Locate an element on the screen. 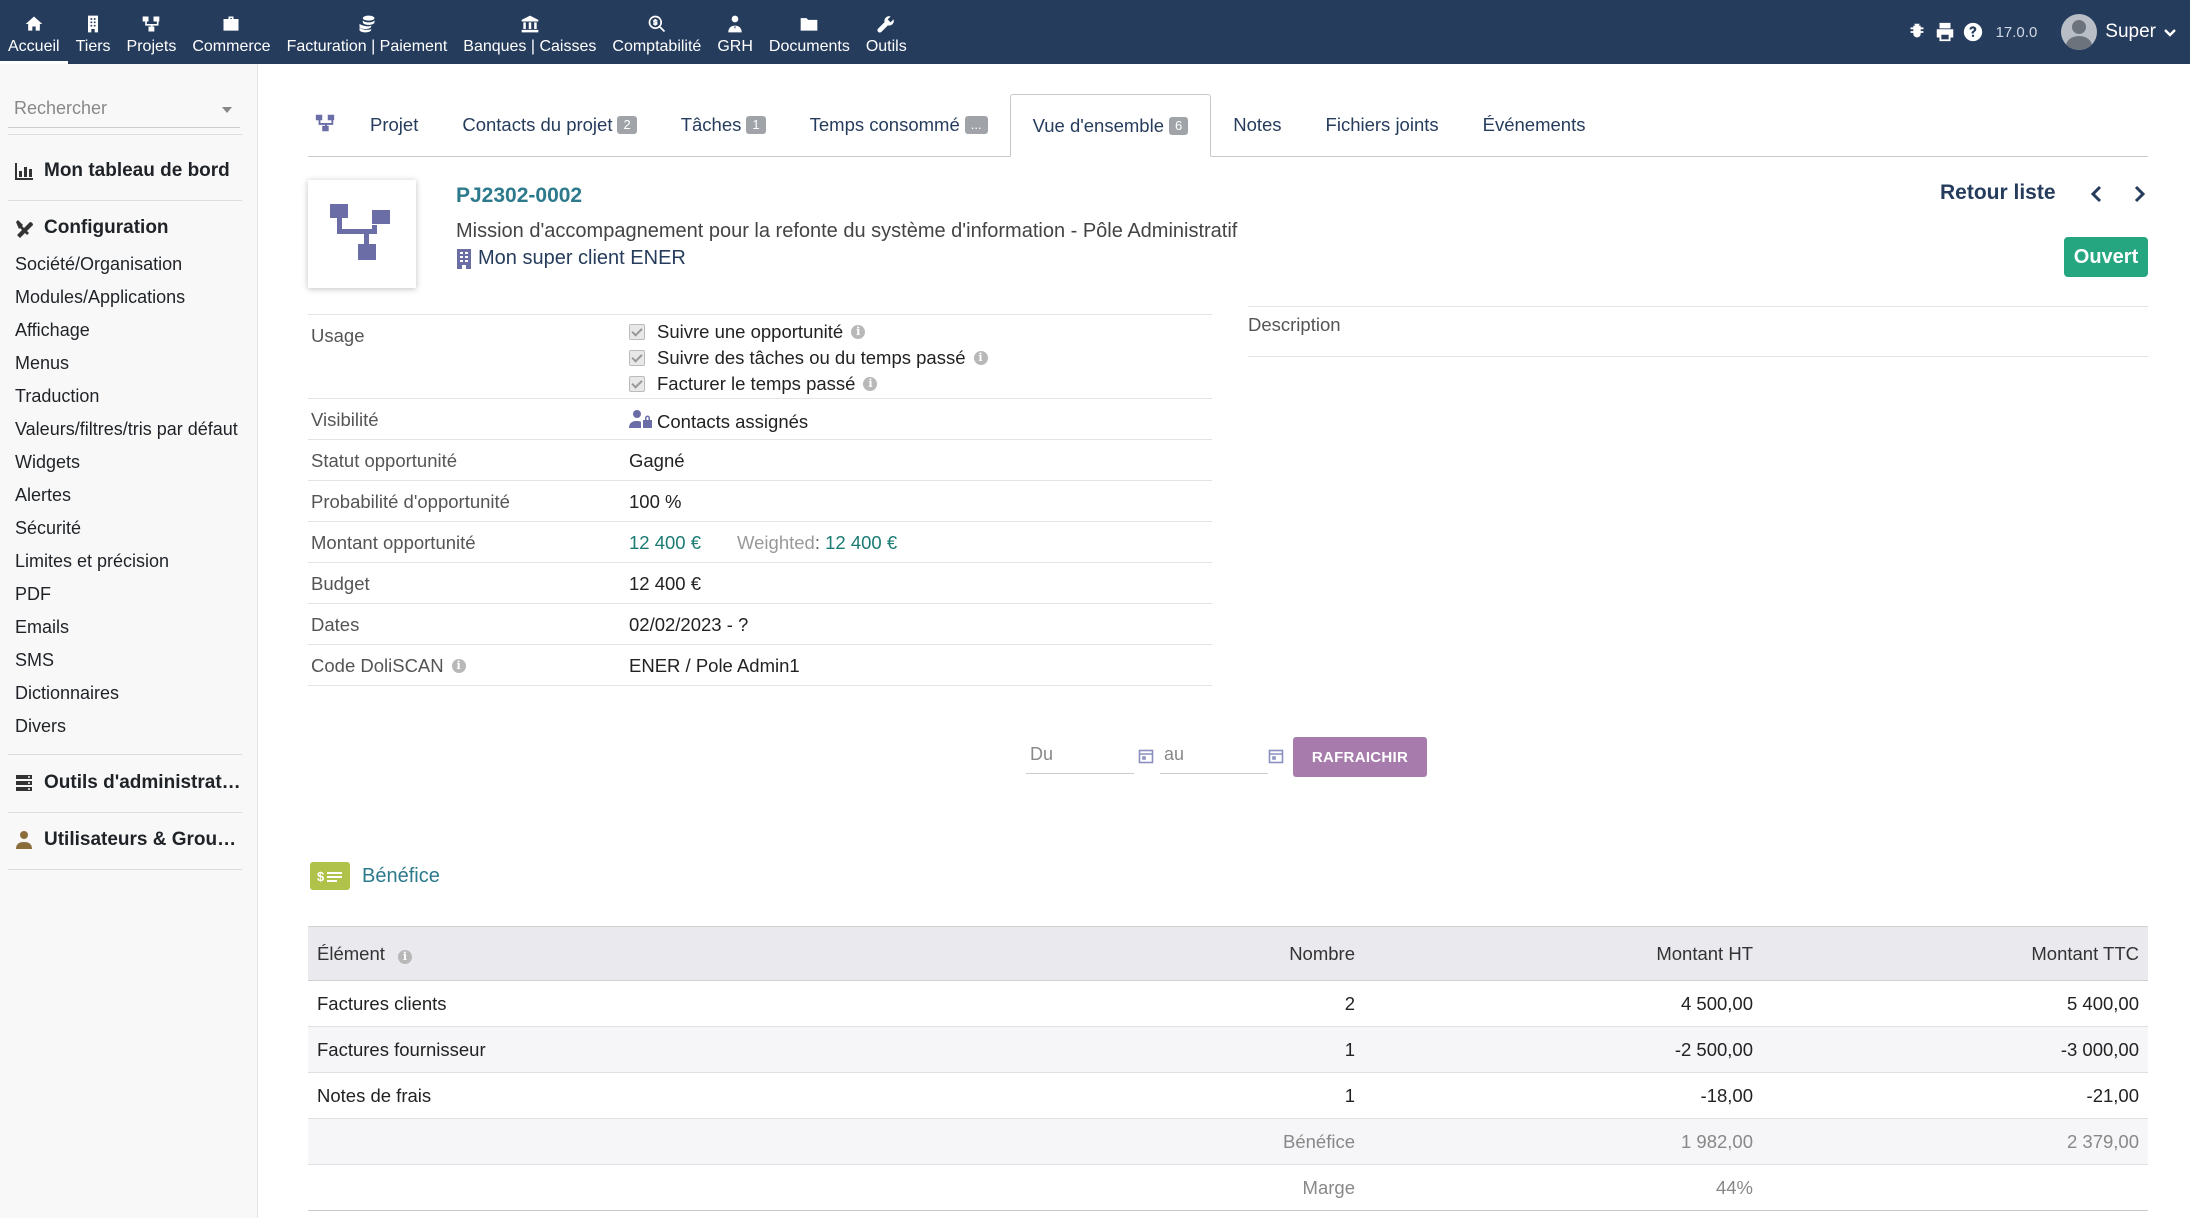 The image size is (2190, 1218). total-label: Bénéfice is located at coordinates (1195, 1141).